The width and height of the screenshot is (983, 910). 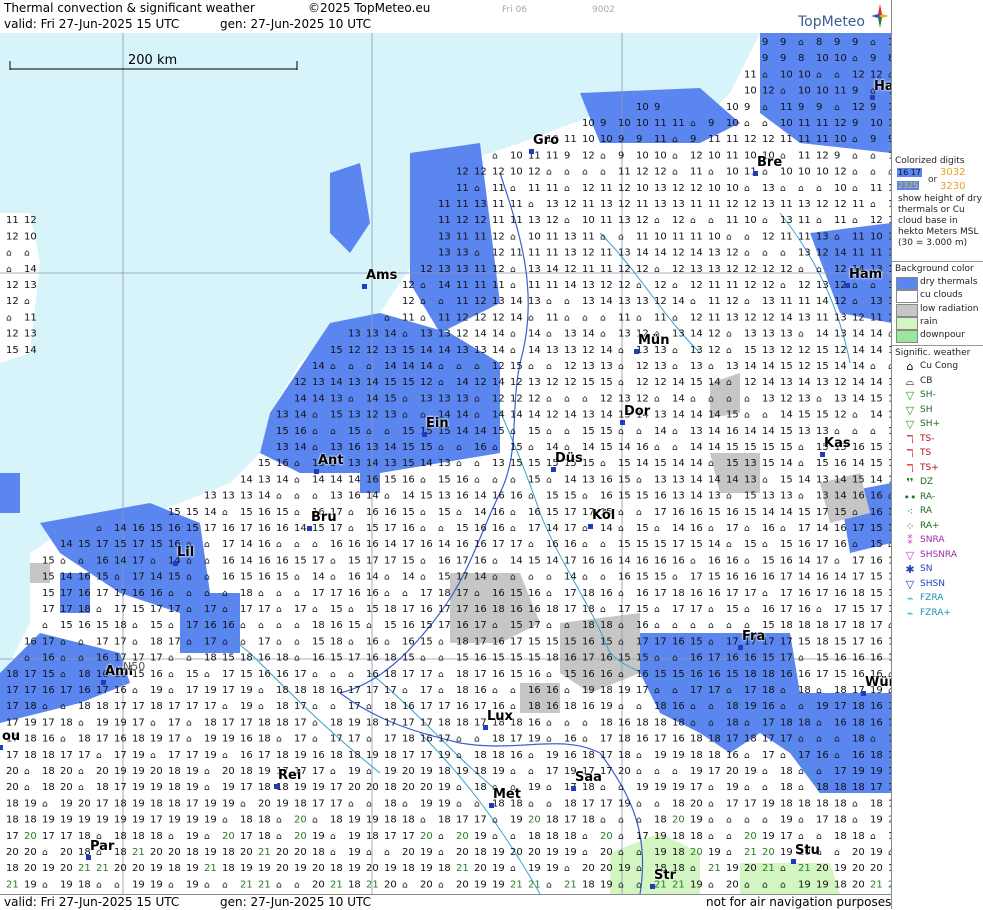 What do you see at coordinates (843, 19) in the screenshot?
I see `topmeteo-logo: TopMeteo` at bounding box center [843, 19].